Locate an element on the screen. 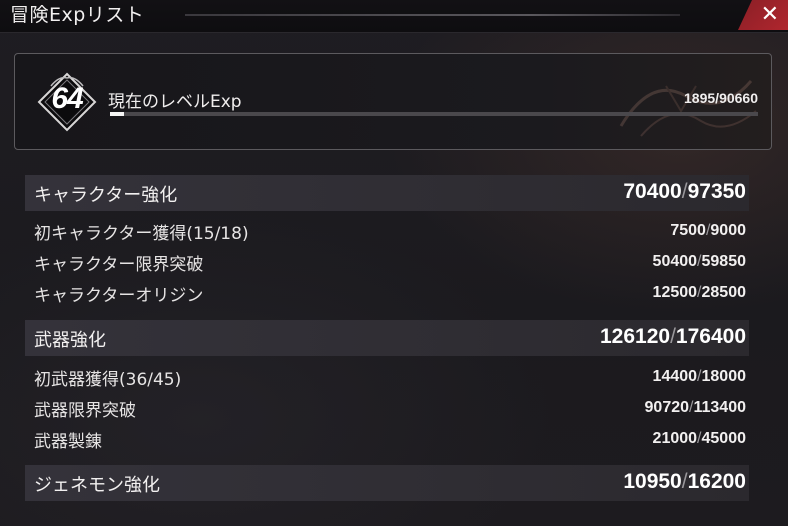  list-item: 武器製錬 21000/45000 is located at coordinates (387, 438).